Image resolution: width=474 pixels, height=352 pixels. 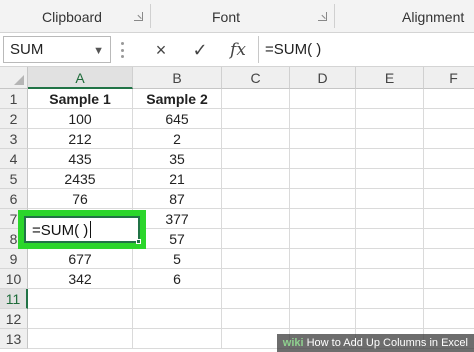 What do you see at coordinates (323, 159) in the screenshot?
I see `cell-d4` at bounding box center [323, 159].